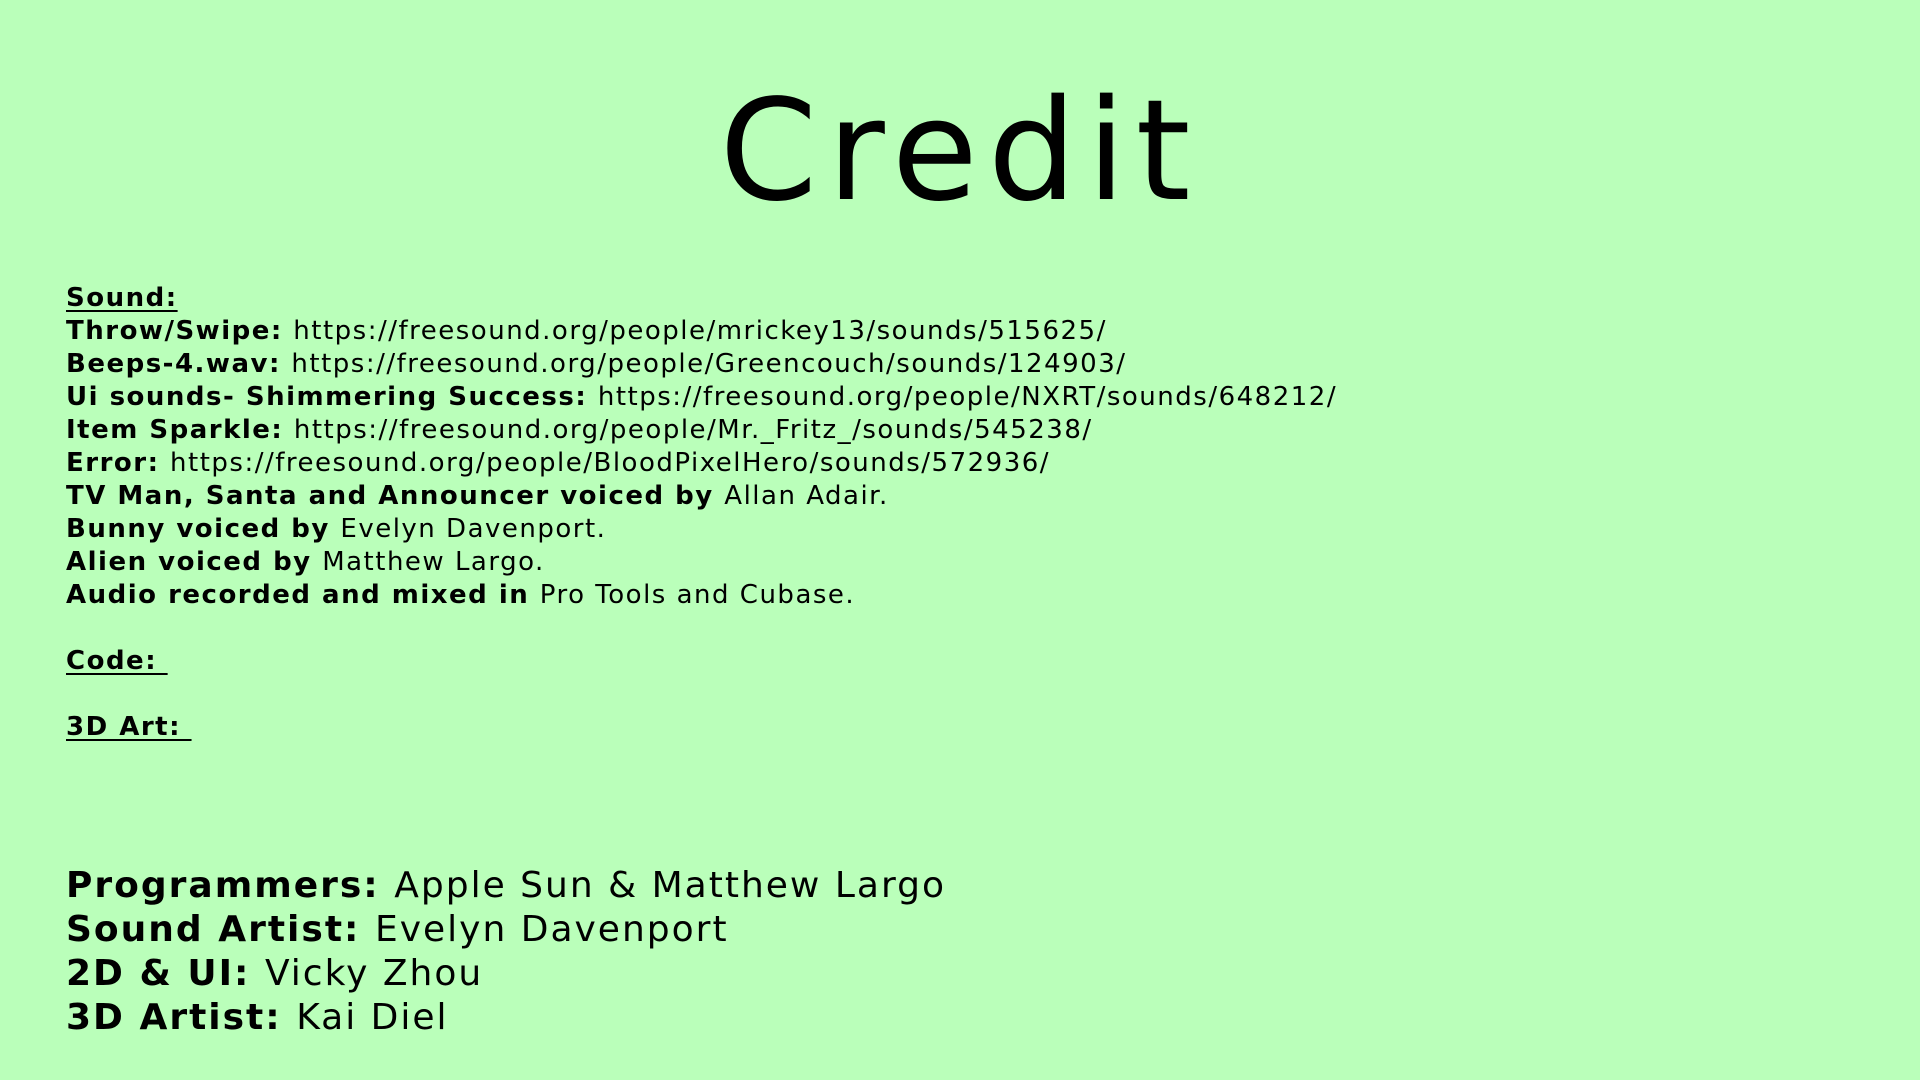 Image resolution: width=1920 pixels, height=1080 pixels. Describe the element at coordinates (956, 930) in the screenshot. I see `team-line-sound-artist: Sound Artist: Evelyn Davenport` at that location.